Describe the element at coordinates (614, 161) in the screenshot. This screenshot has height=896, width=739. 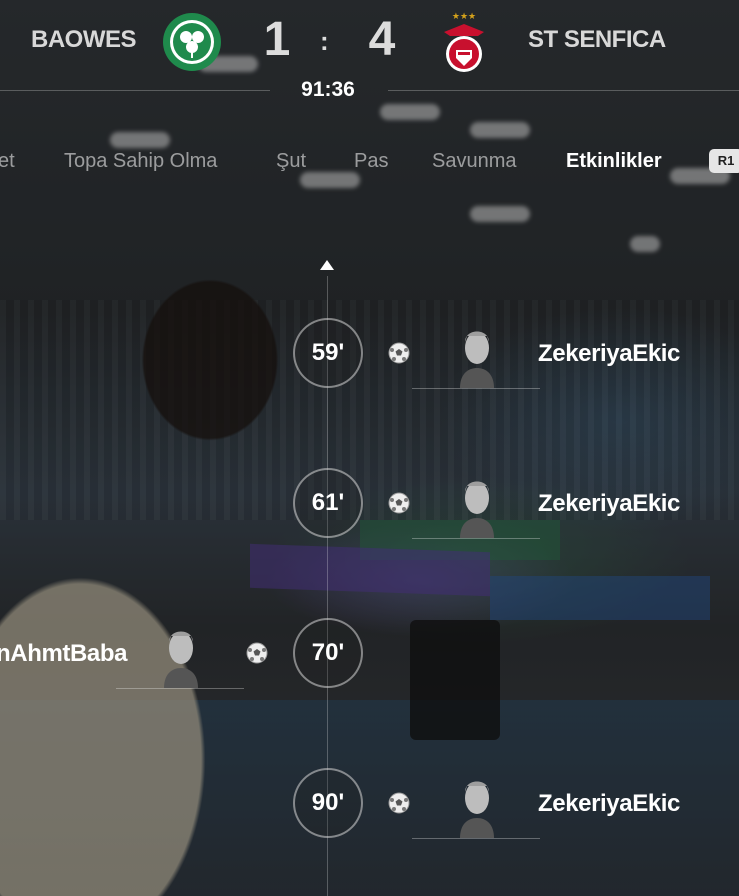
I see `tab-events: Etkinlikler` at that location.